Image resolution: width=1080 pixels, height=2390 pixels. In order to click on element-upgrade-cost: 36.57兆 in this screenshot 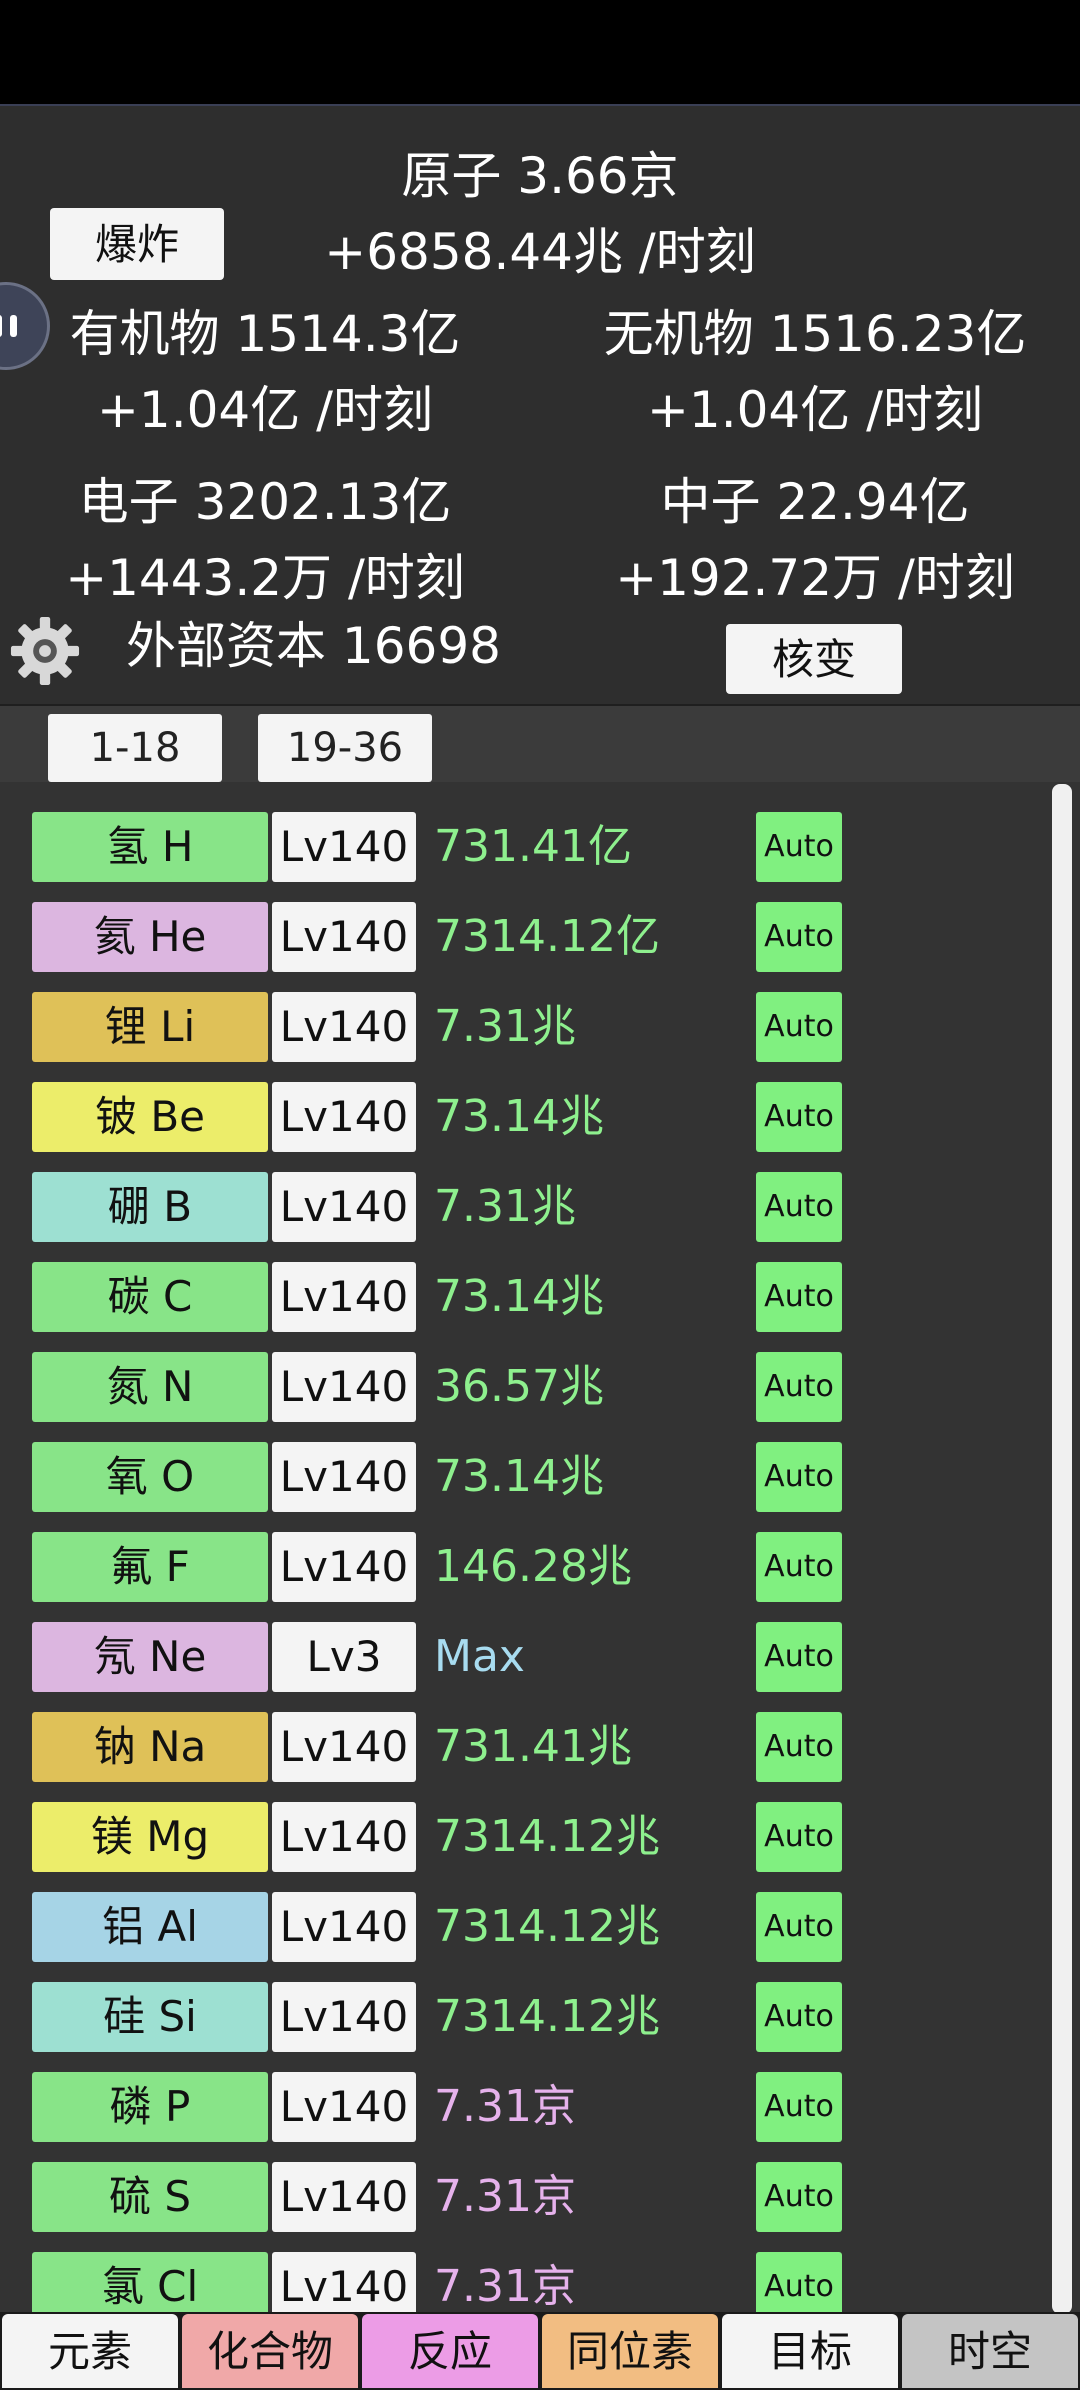, I will do `click(519, 1386)`.